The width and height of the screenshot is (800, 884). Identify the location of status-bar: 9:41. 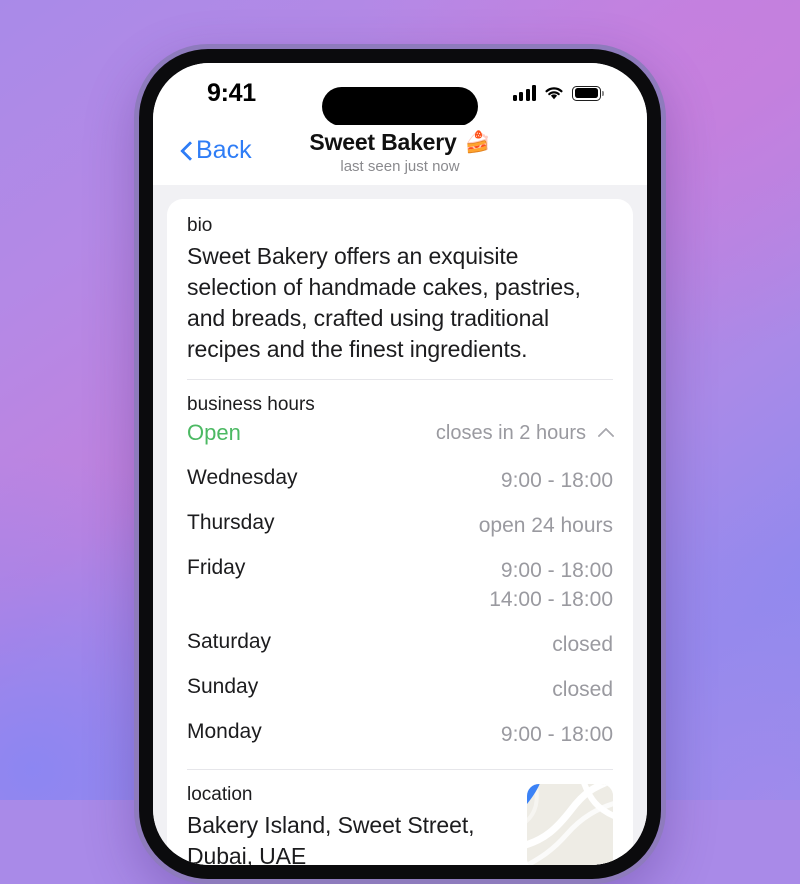
(400, 94).